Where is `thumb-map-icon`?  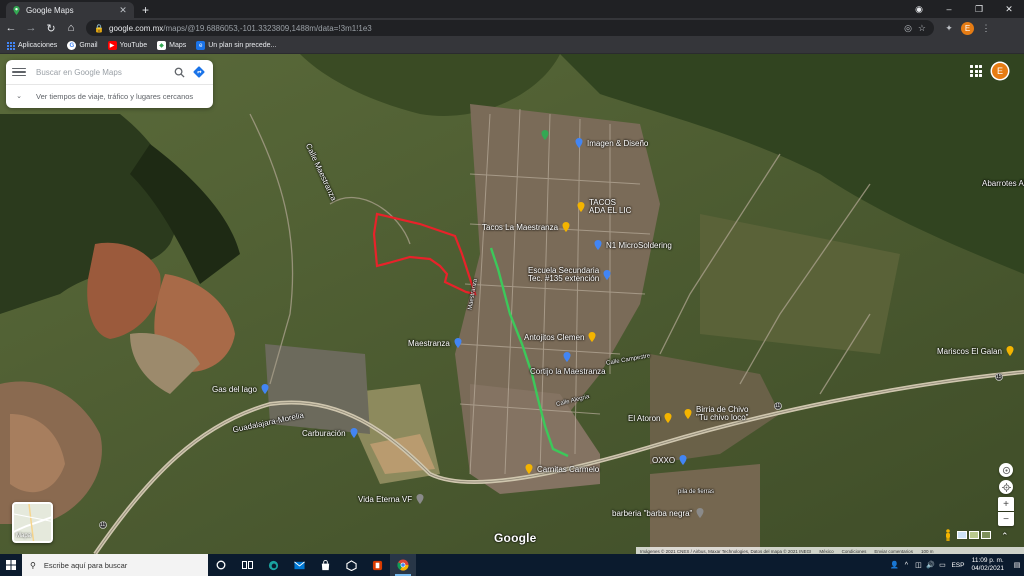
thumb-map-icon is located at coordinates (962, 535).